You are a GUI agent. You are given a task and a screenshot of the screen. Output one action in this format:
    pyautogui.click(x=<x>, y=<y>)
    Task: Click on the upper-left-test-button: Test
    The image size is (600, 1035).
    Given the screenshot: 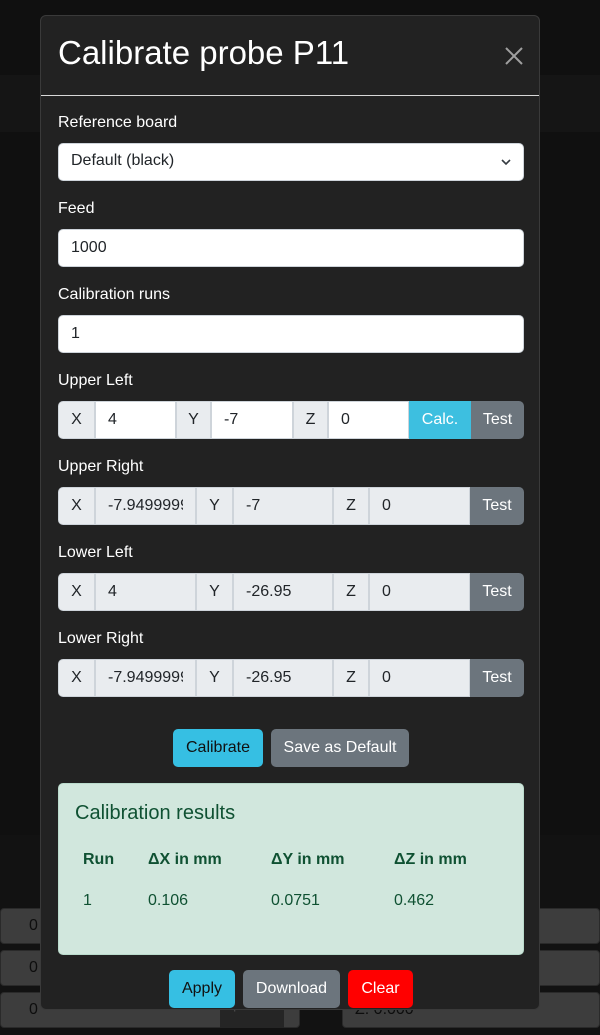 What is the action you would take?
    pyautogui.click(x=497, y=420)
    